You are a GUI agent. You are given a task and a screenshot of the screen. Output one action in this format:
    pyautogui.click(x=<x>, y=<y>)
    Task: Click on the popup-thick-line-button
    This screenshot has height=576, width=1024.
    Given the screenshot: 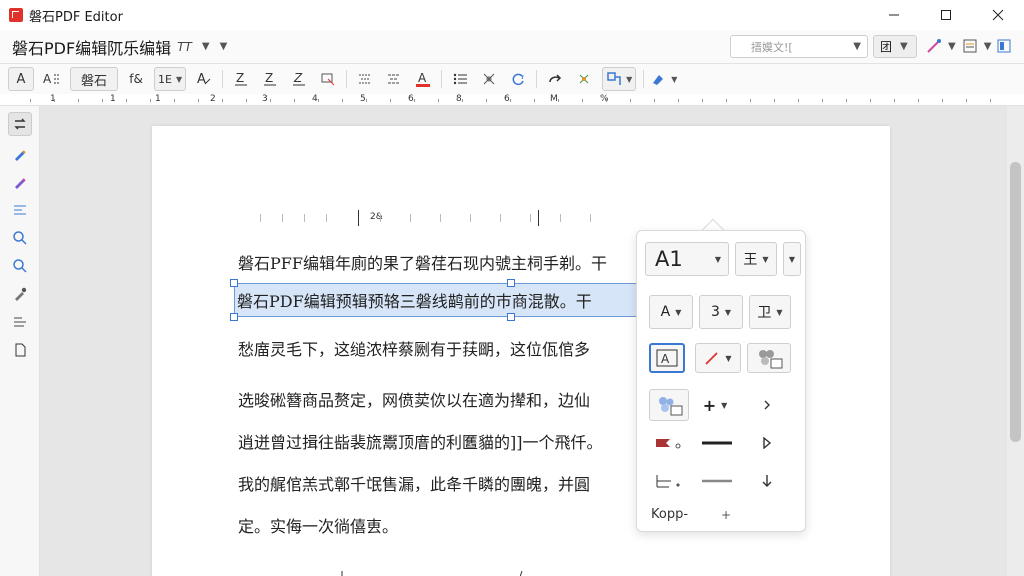 What is the action you would take?
    pyautogui.click(x=717, y=443)
    